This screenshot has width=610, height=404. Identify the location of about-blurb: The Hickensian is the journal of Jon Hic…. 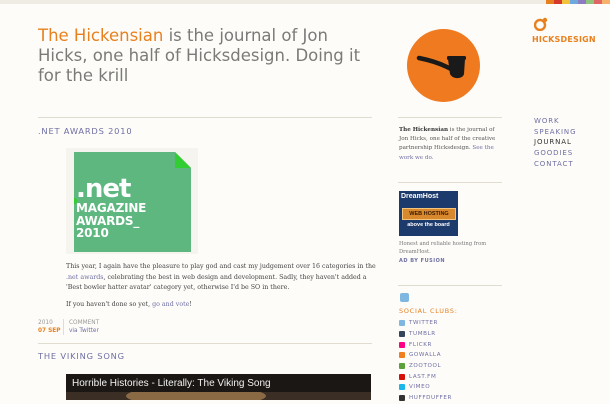
(451, 144).